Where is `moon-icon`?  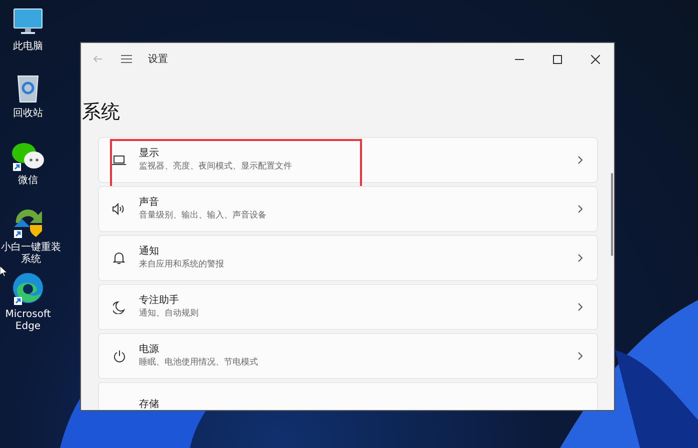 moon-icon is located at coordinates (119, 307).